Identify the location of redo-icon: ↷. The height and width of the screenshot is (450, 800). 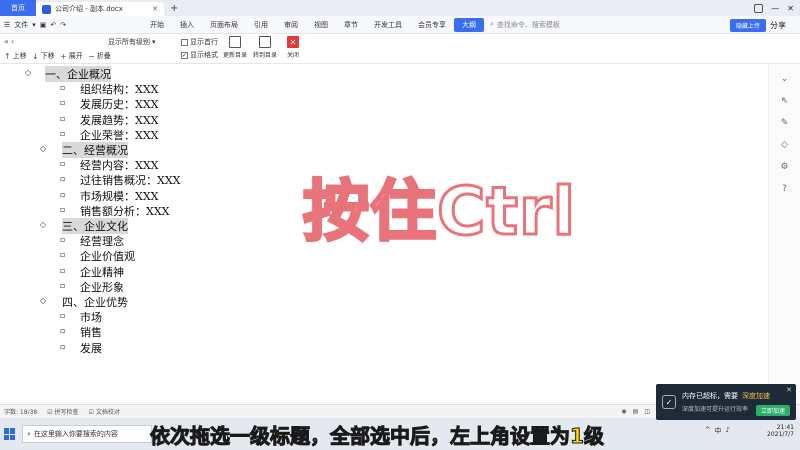
(63, 25).